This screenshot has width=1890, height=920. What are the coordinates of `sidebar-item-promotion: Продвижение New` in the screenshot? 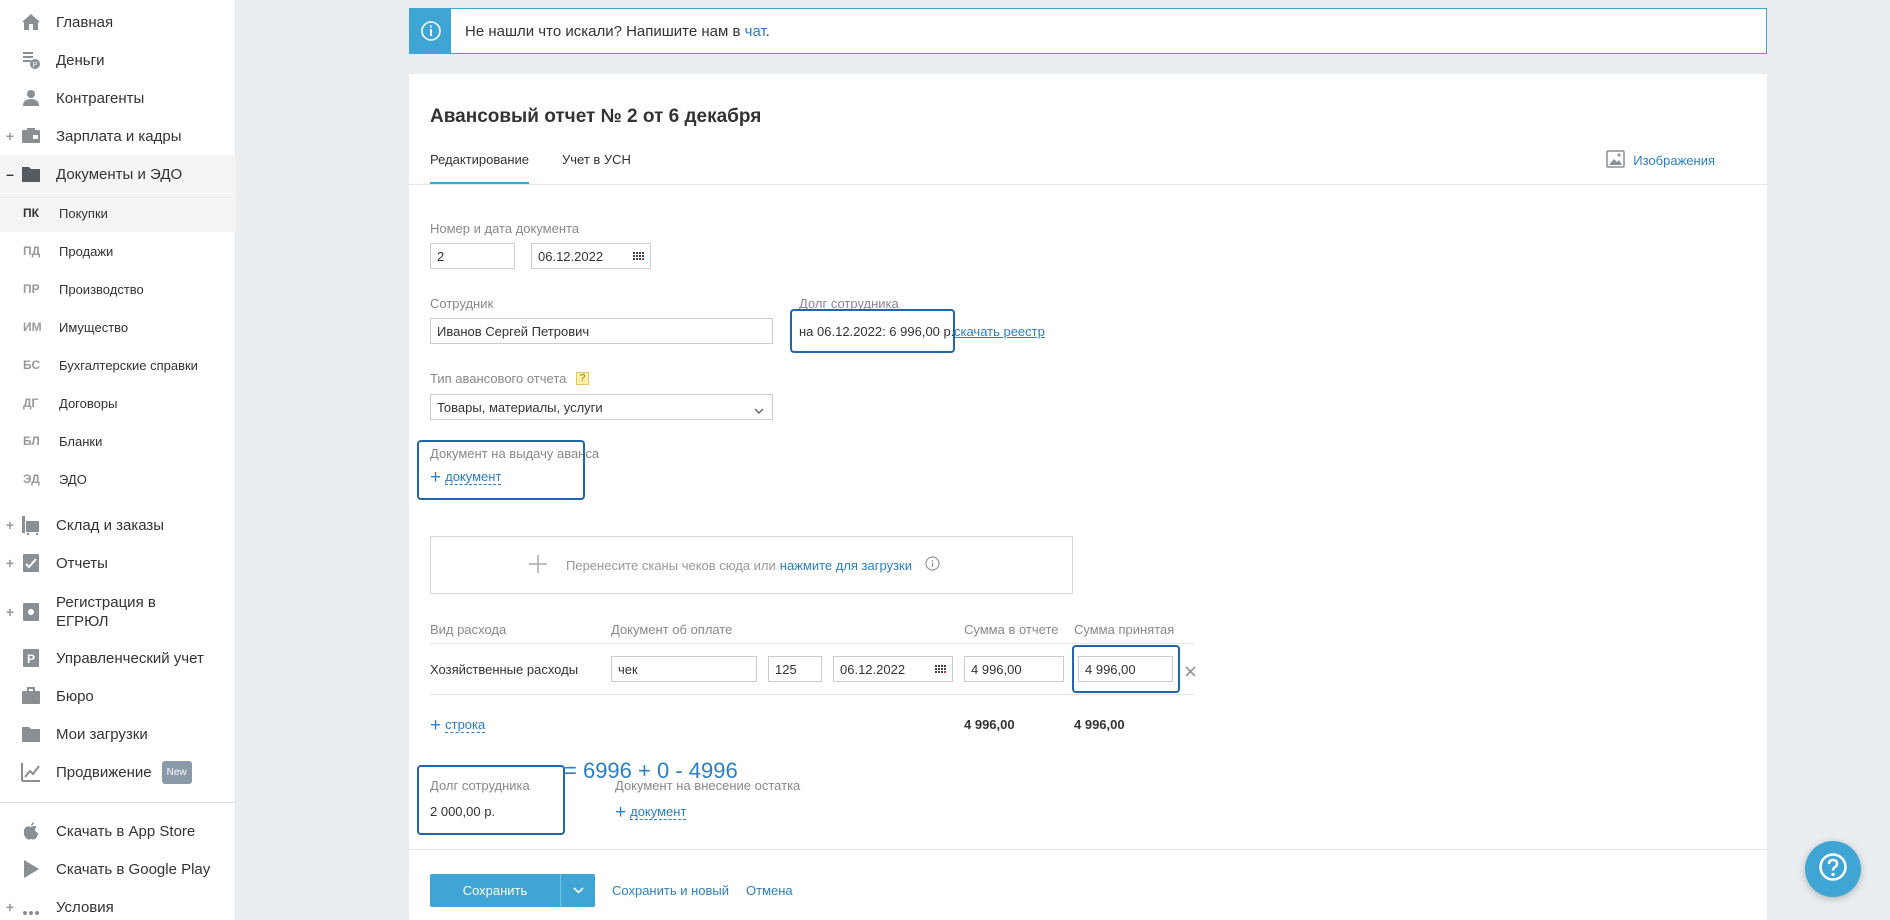 It's located at (118, 772).